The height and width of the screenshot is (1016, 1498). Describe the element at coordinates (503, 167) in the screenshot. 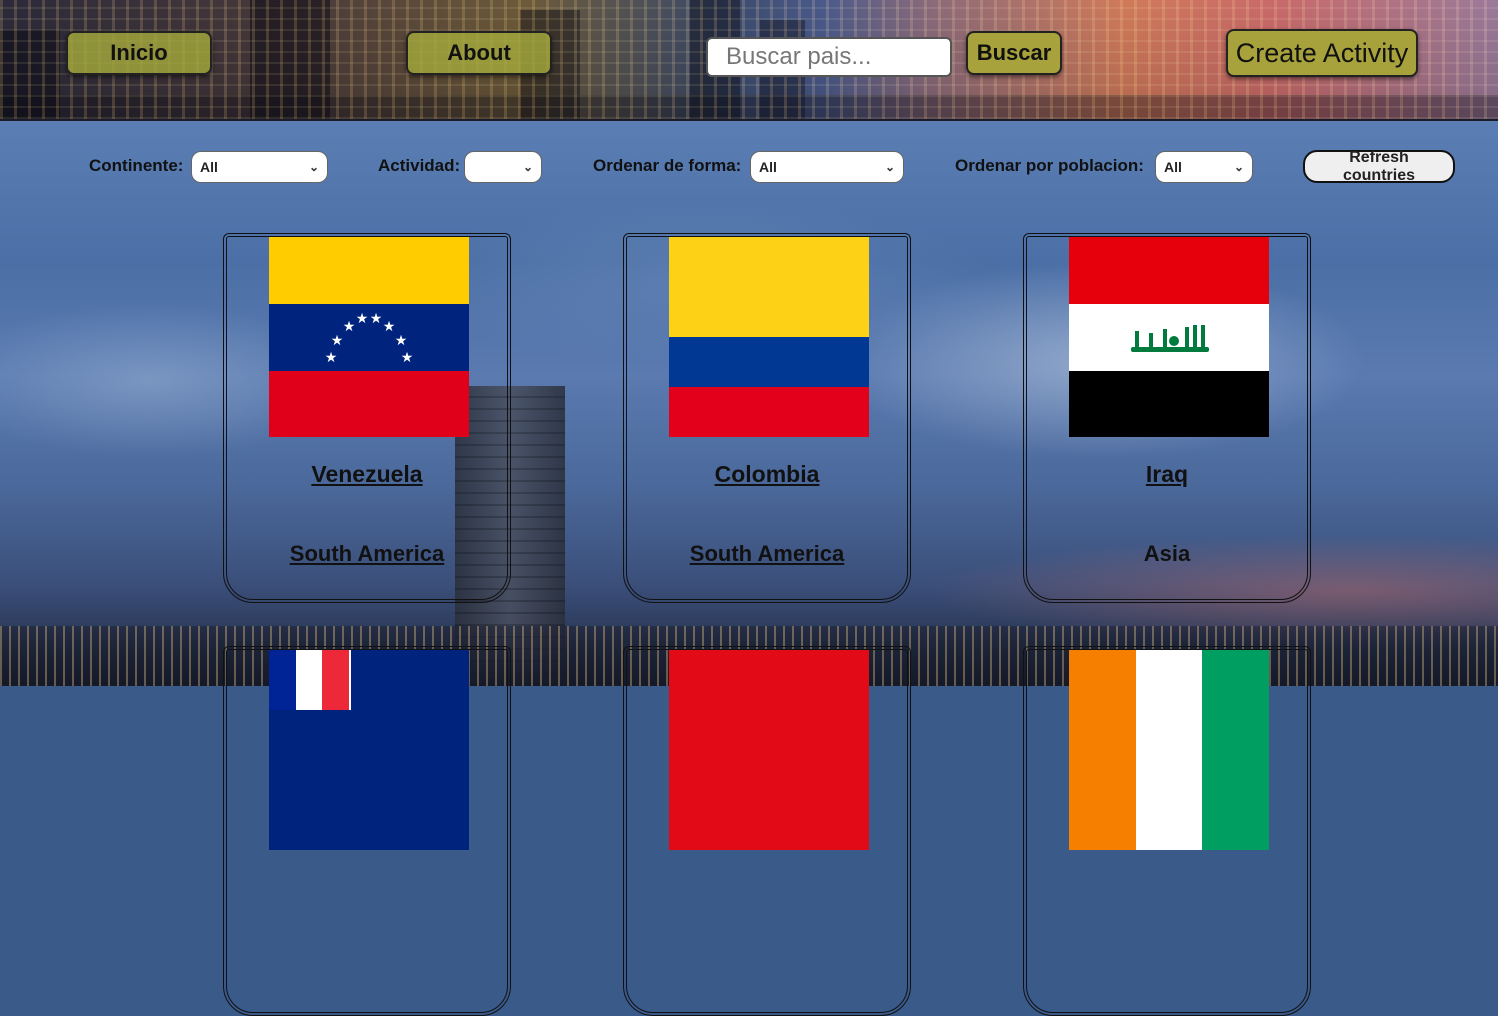

I see `activity-filter-select: ⌄` at that location.